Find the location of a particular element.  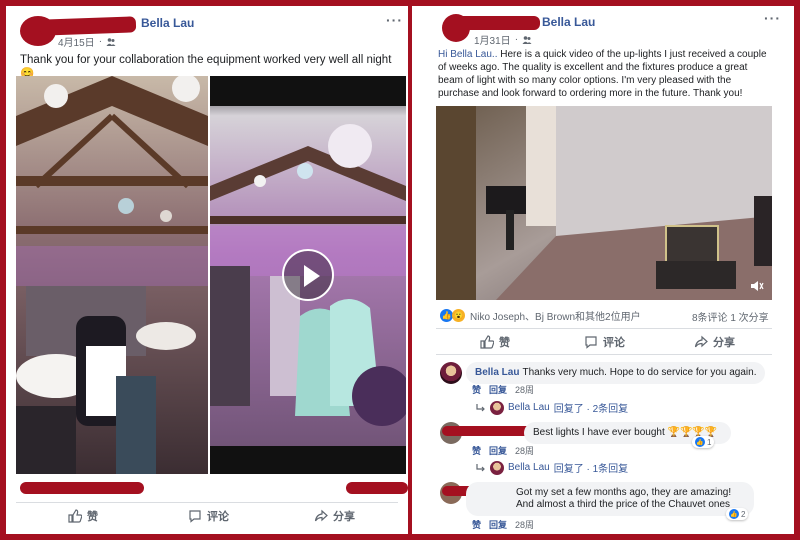

post-meta: 1月31日 · is located at coordinates (503, 39).